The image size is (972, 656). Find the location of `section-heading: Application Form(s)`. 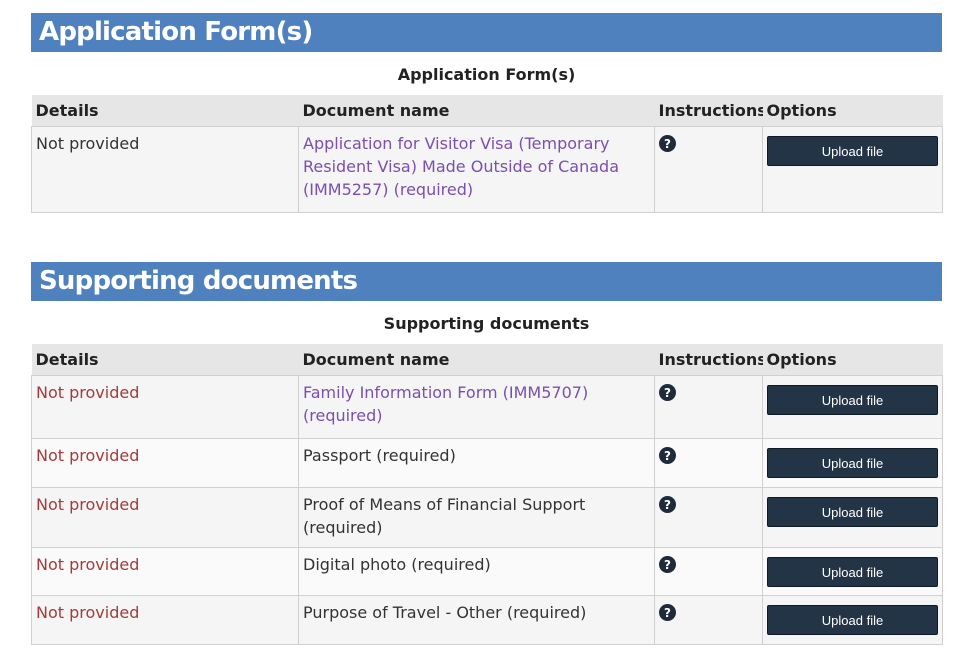

section-heading: Application Form(s) is located at coordinates (486, 32).